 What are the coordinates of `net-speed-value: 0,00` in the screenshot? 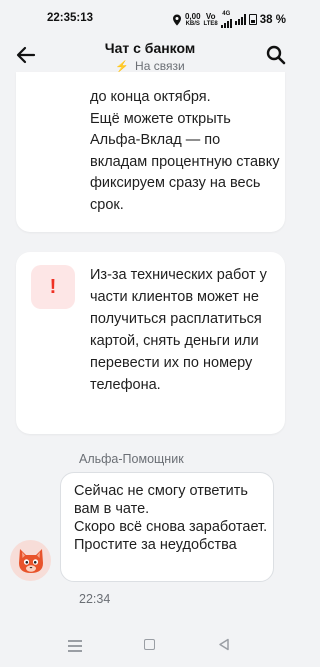 It's located at (192, 16).